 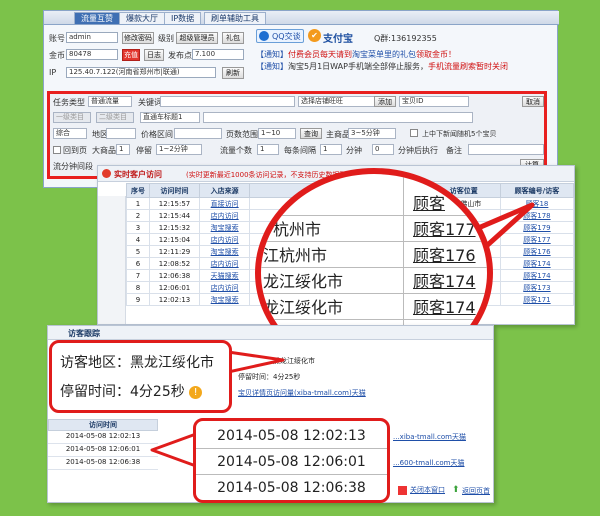 I want to click on big-item-stepper: 1, so click(x=123, y=149).